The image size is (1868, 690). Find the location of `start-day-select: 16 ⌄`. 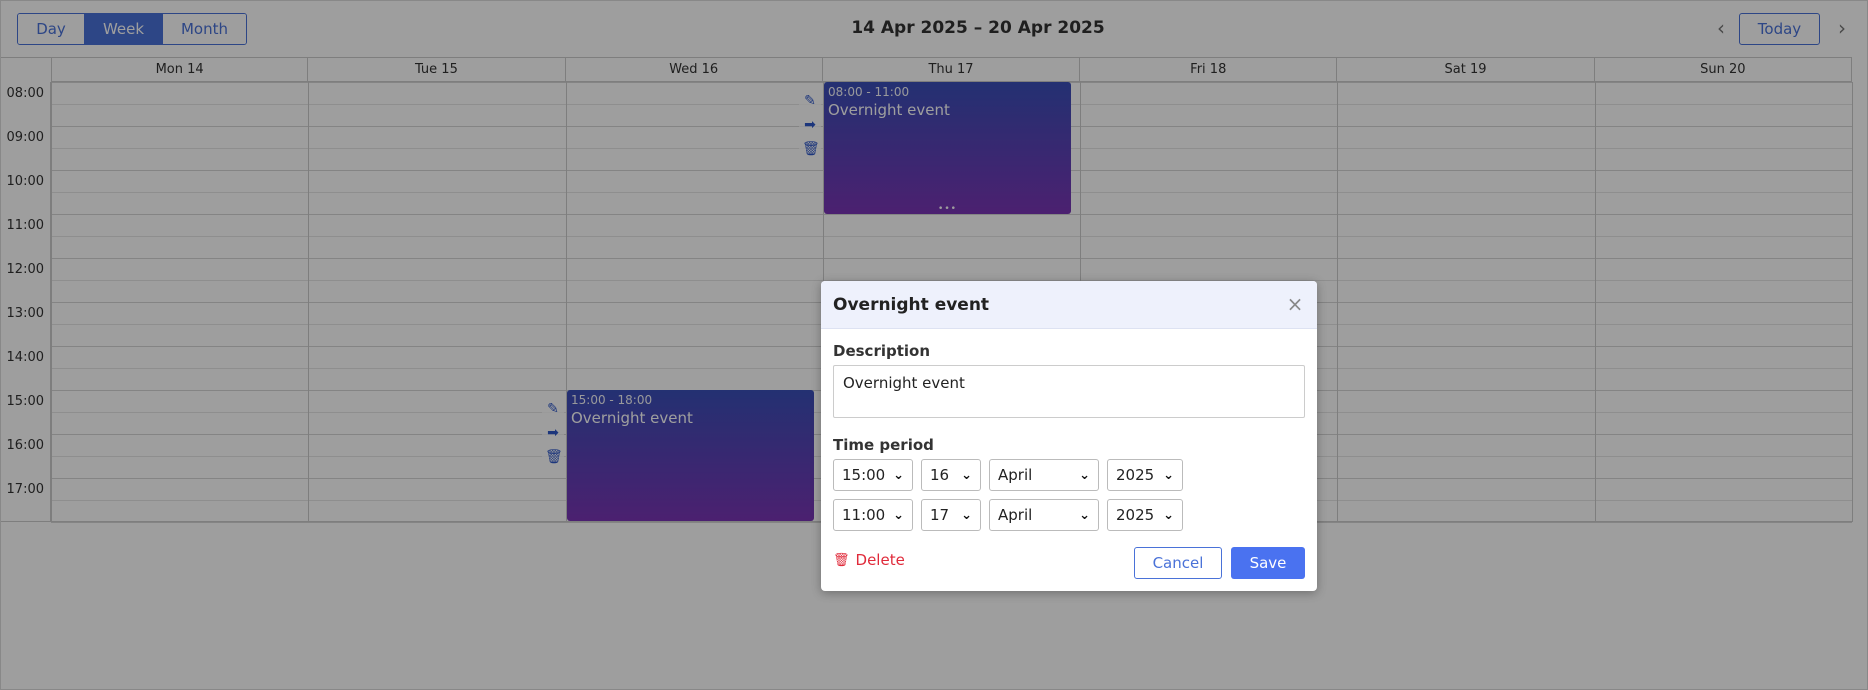

start-day-select: 16 ⌄ is located at coordinates (951, 475).